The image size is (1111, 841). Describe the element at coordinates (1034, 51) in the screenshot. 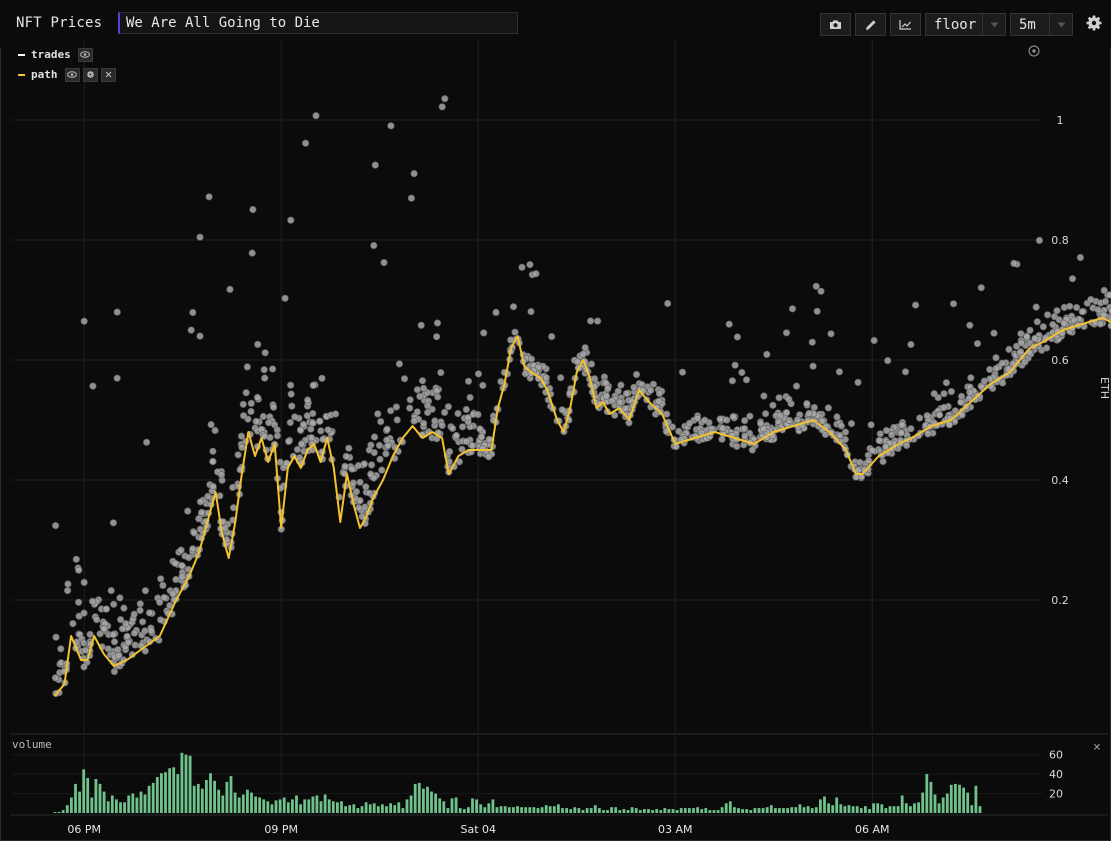

I see `reset-view-button` at that location.